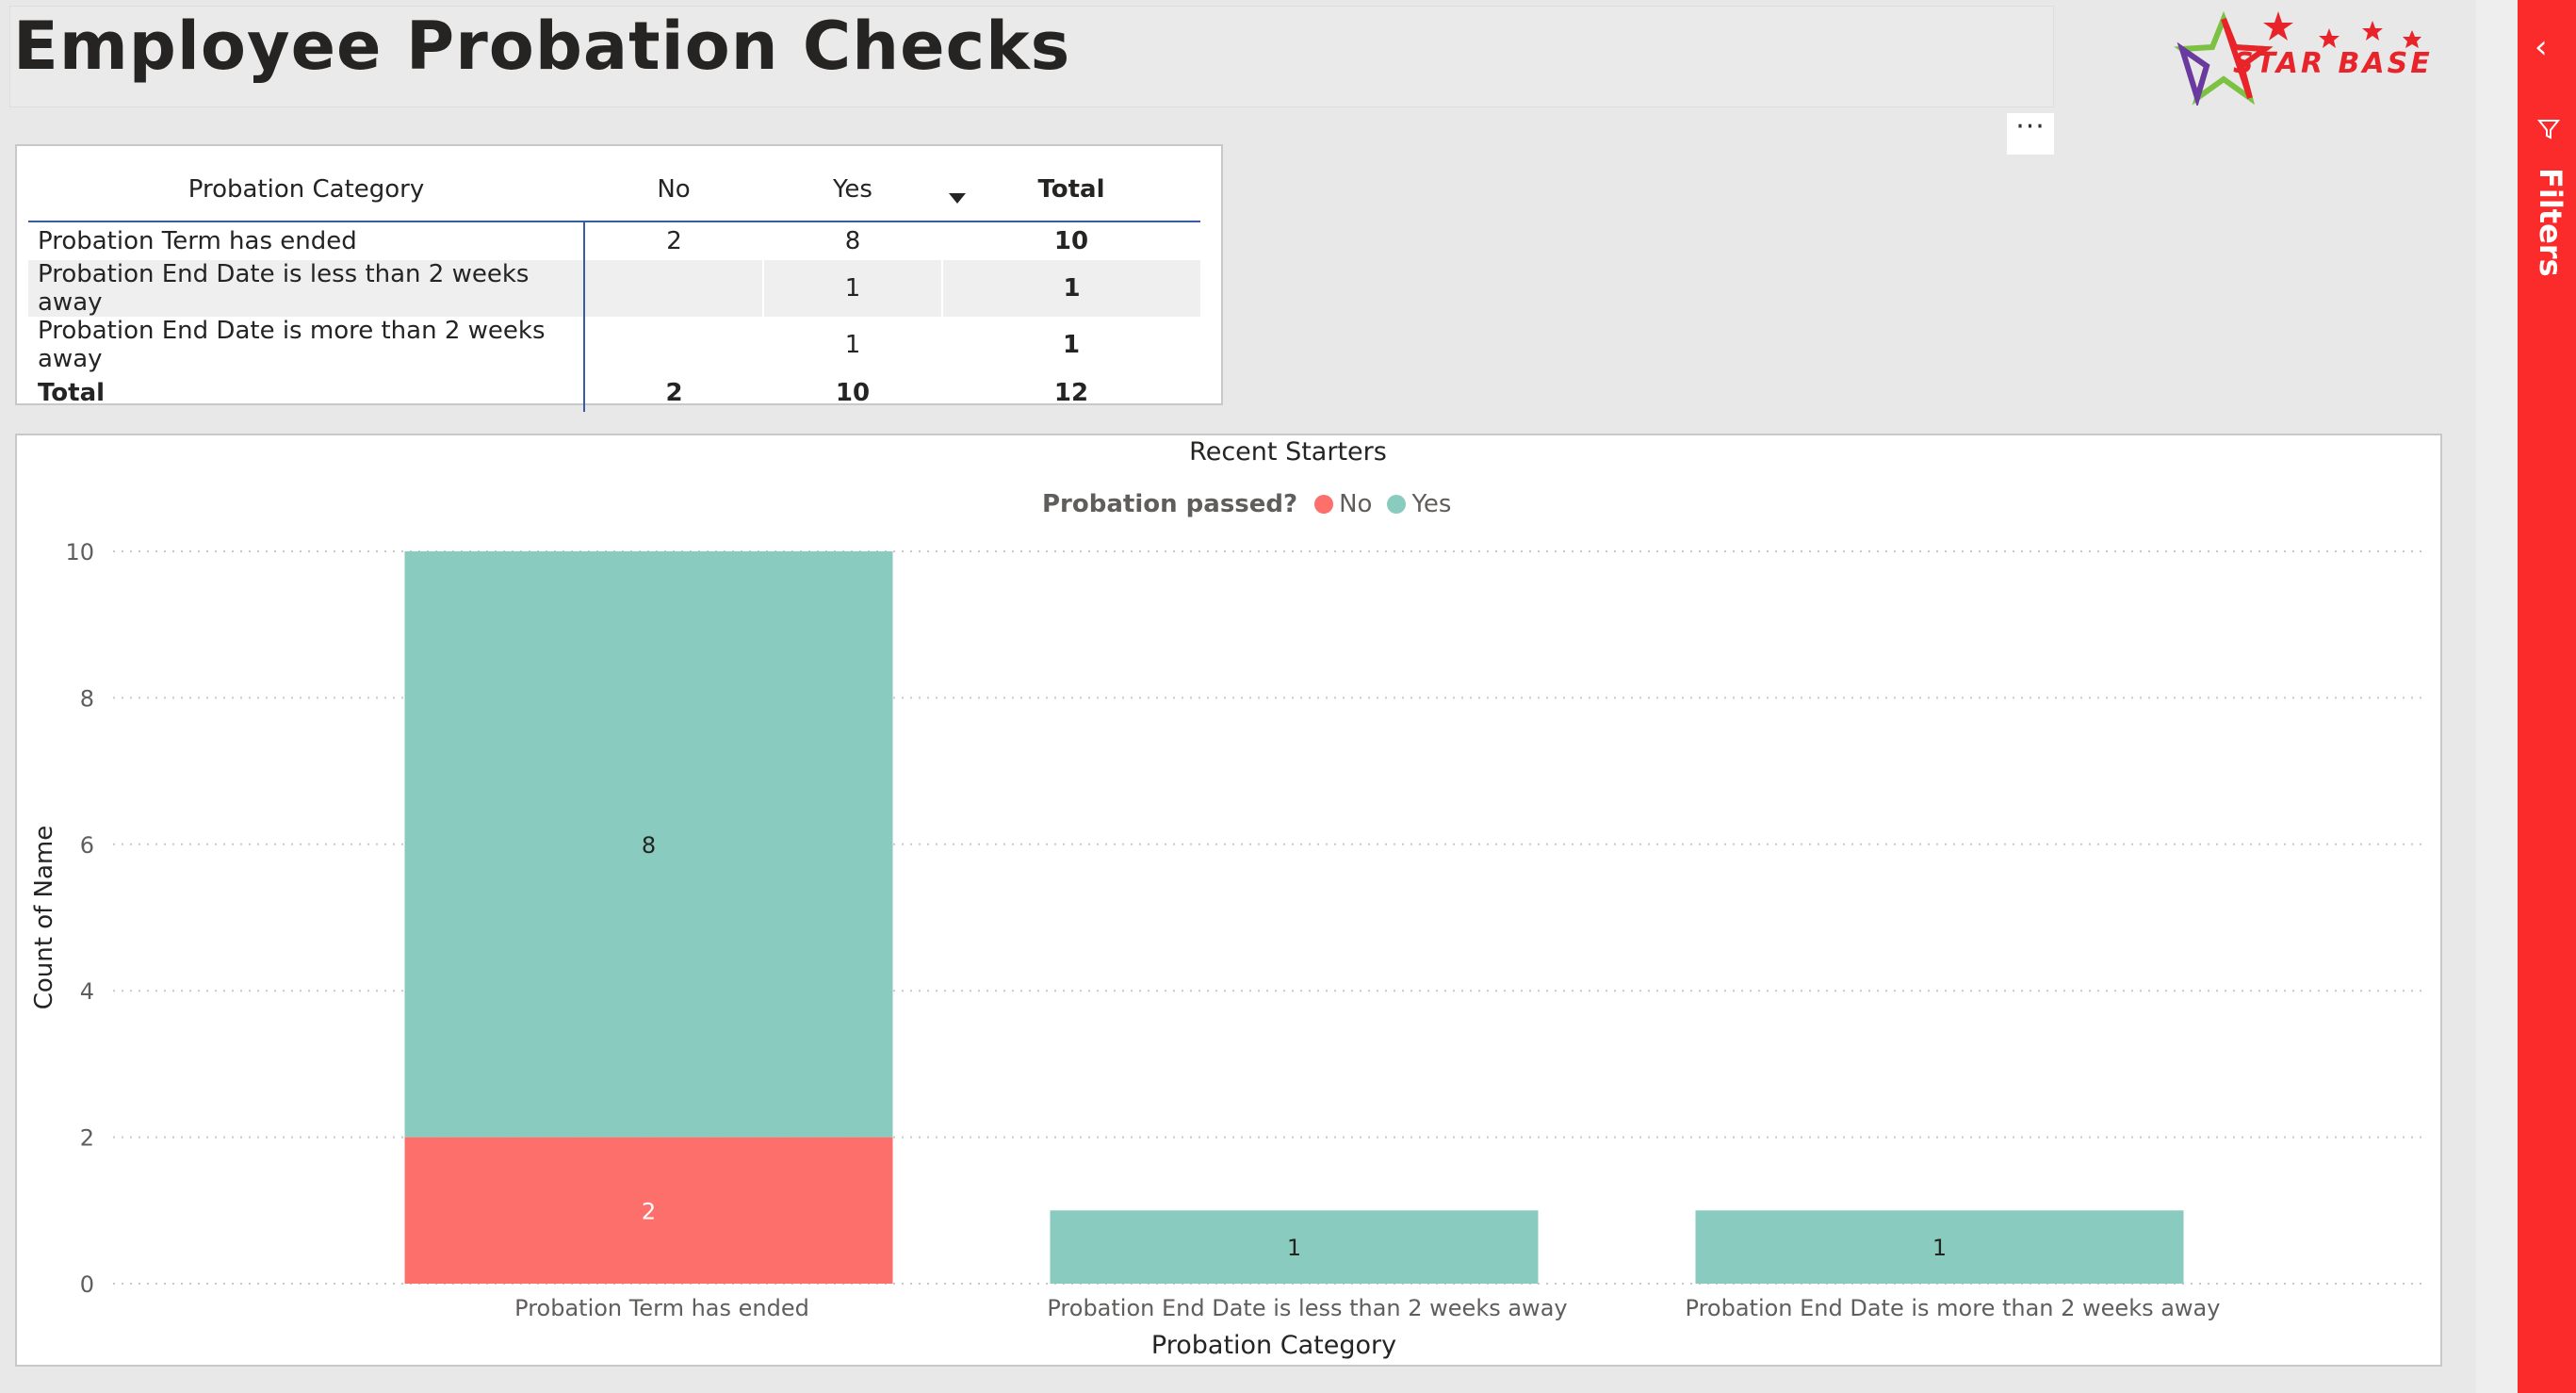  What do you see at coordinates (2550, 222) in the screenshot?
I see `filters-pane-label: Filters` at bounding box center [2550, 222].